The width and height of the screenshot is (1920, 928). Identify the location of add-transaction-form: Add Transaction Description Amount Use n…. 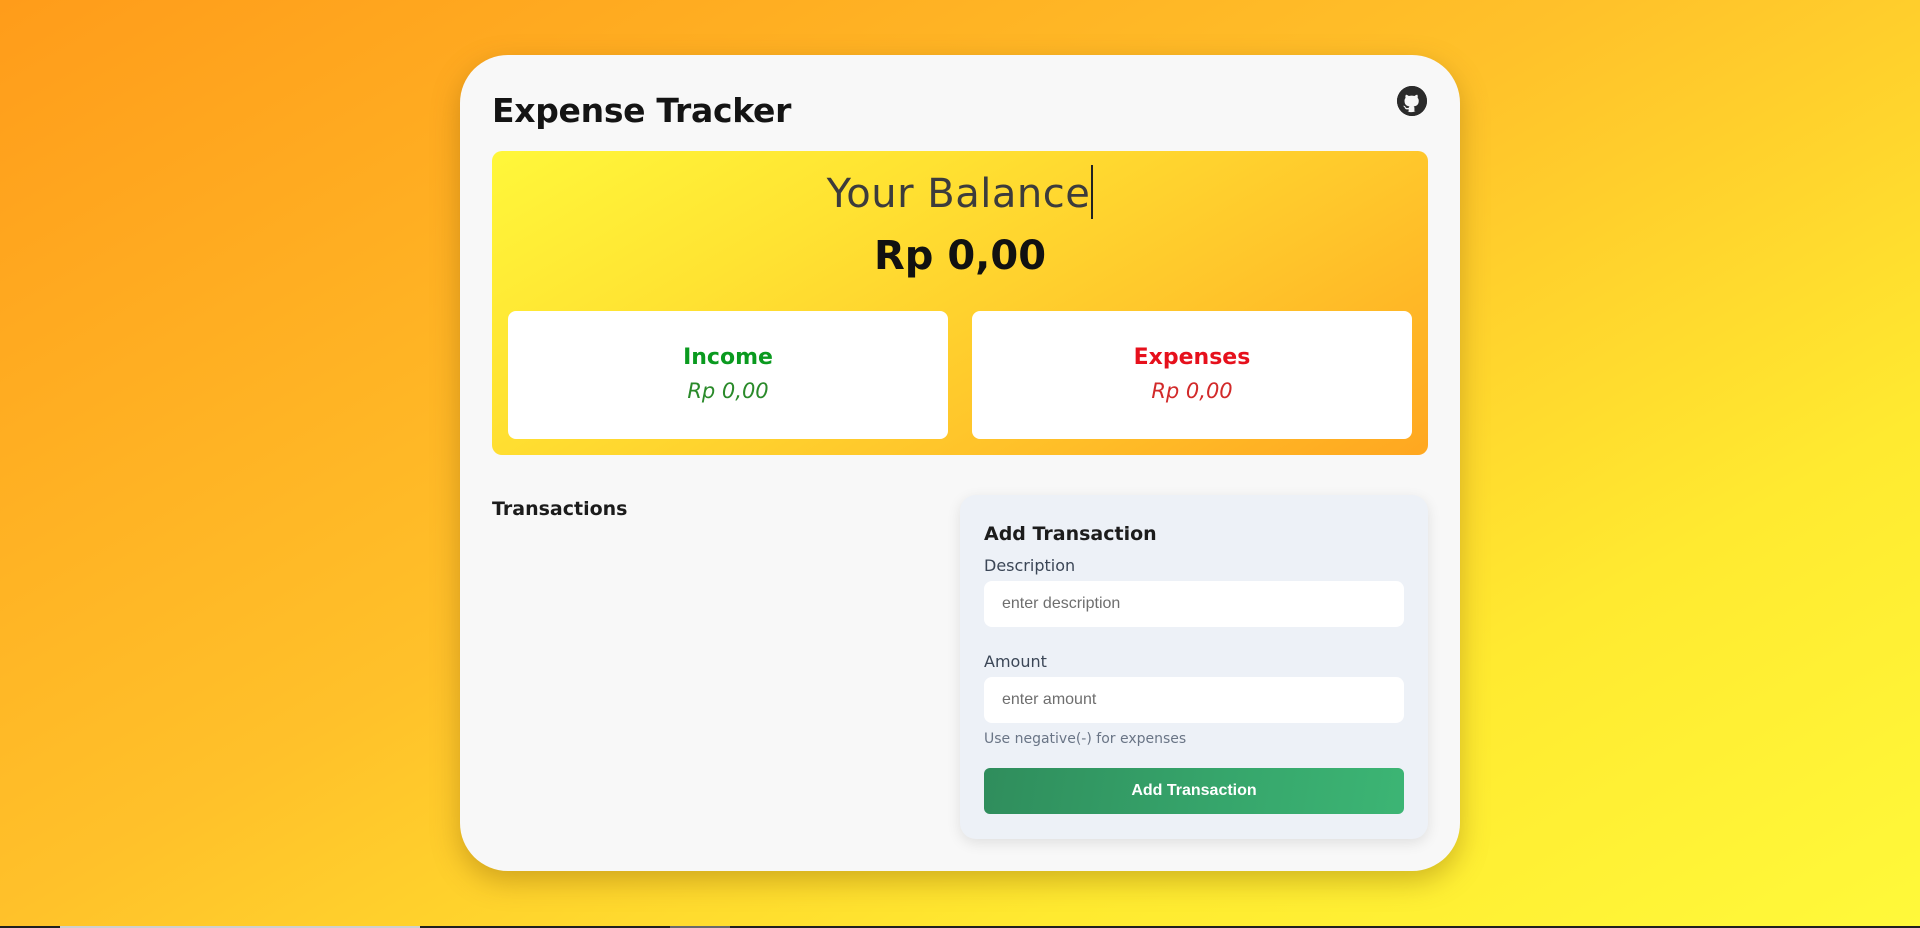
(1194, 667).